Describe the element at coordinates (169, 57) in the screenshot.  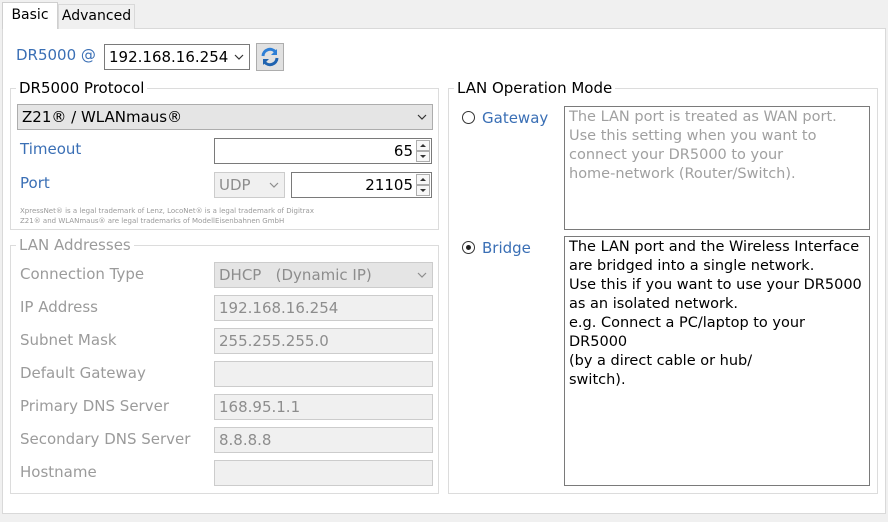
I see `device-ip-value: 192.168.16.254` at that location.